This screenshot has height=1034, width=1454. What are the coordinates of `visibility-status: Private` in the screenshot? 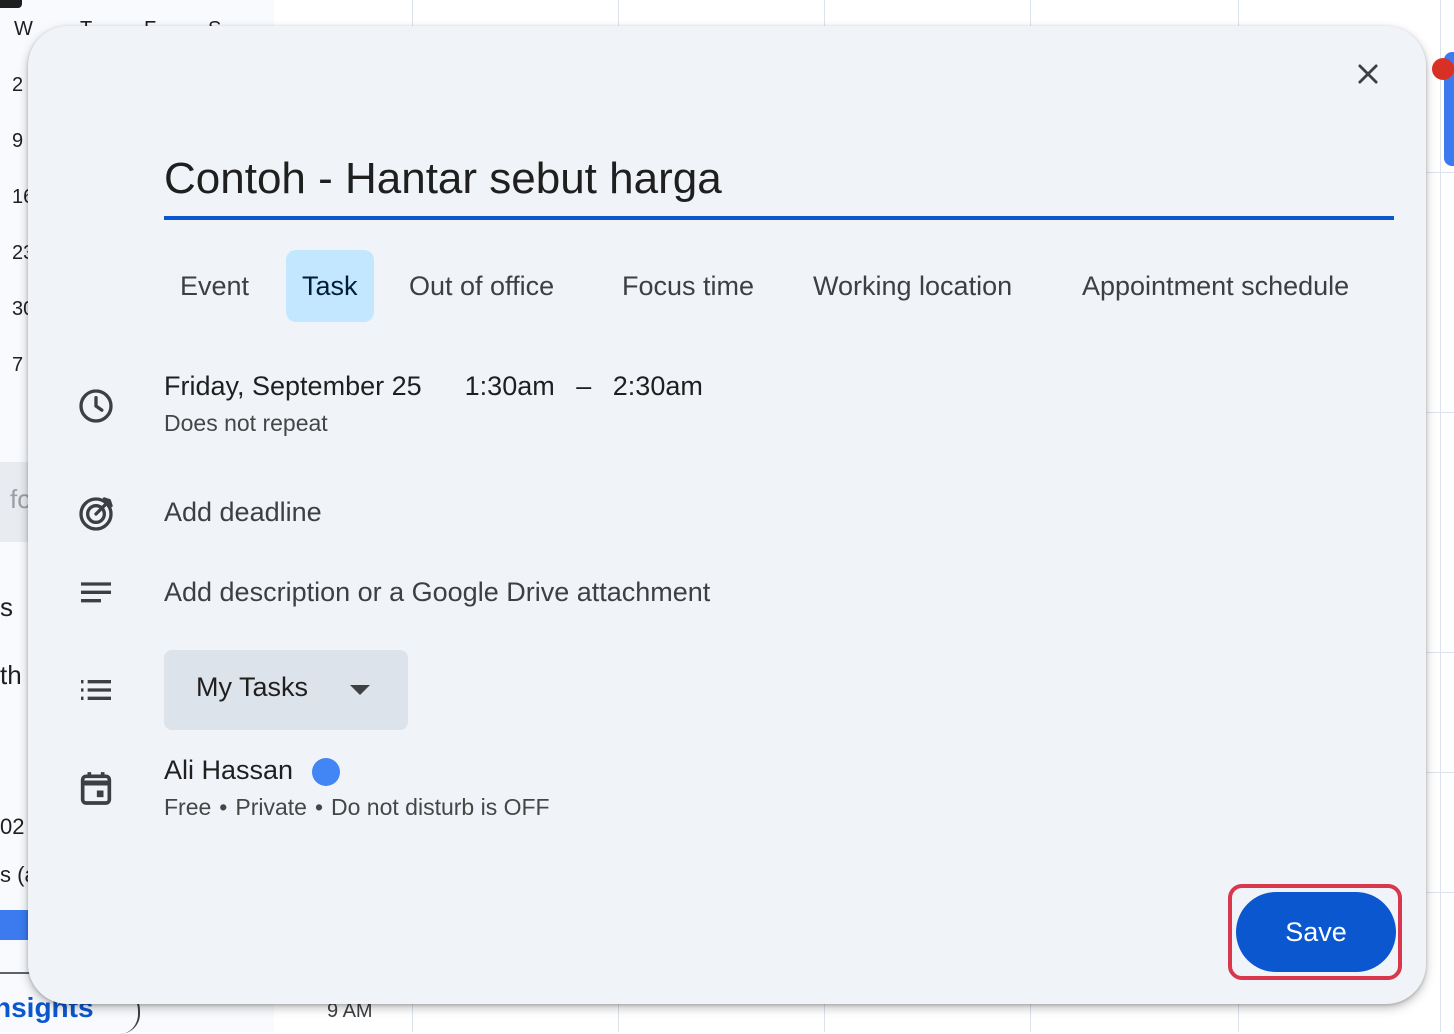 It's located at (271, 807).